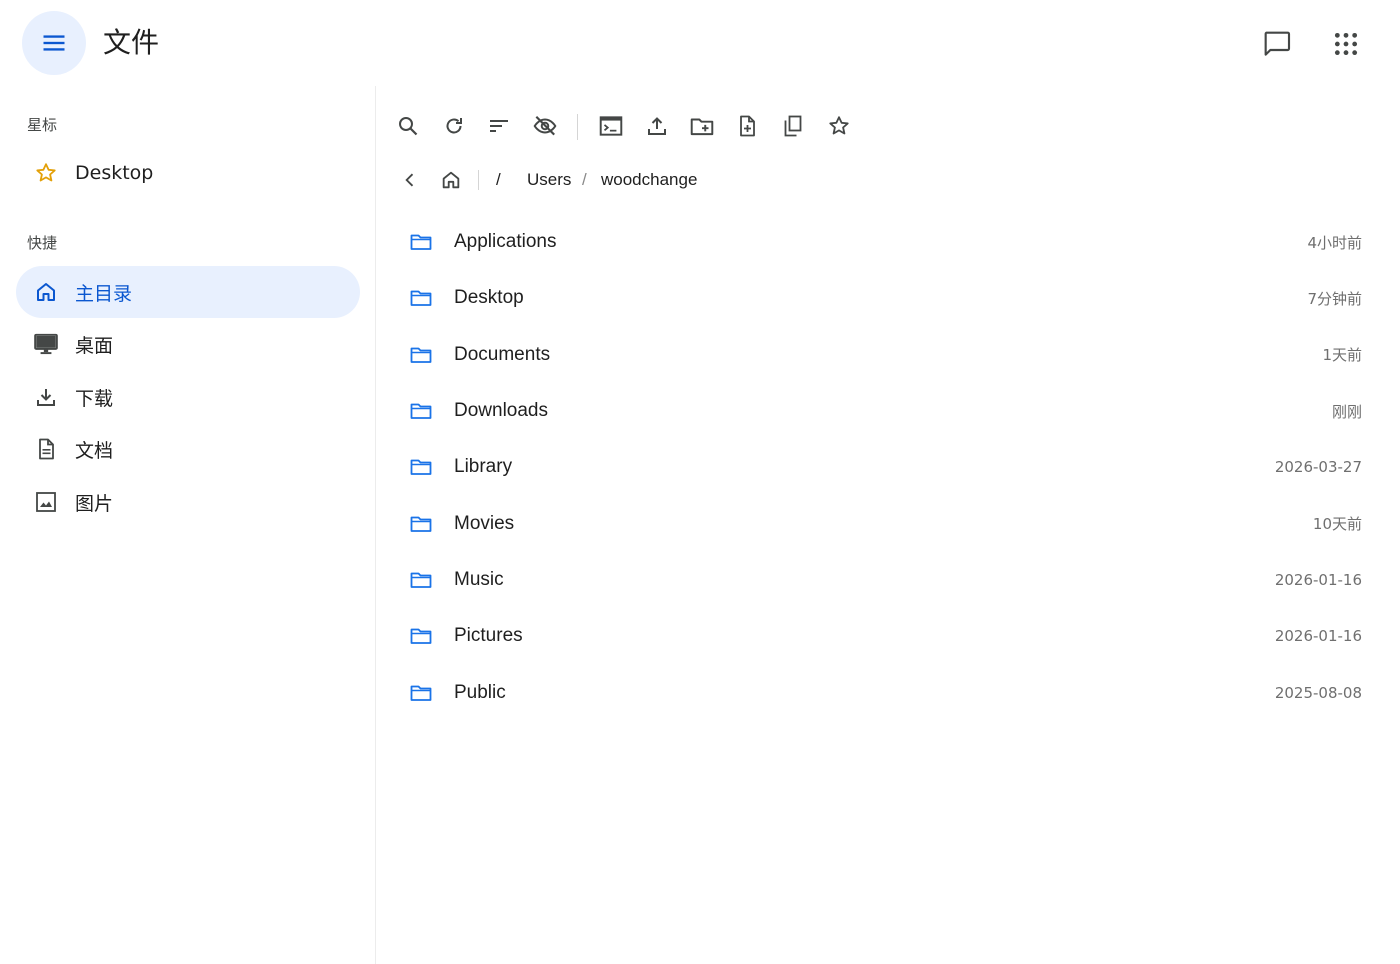  Describe the element at coordinates (489, 298) in the screenshot. I see `file-name: Desktop` at that location.